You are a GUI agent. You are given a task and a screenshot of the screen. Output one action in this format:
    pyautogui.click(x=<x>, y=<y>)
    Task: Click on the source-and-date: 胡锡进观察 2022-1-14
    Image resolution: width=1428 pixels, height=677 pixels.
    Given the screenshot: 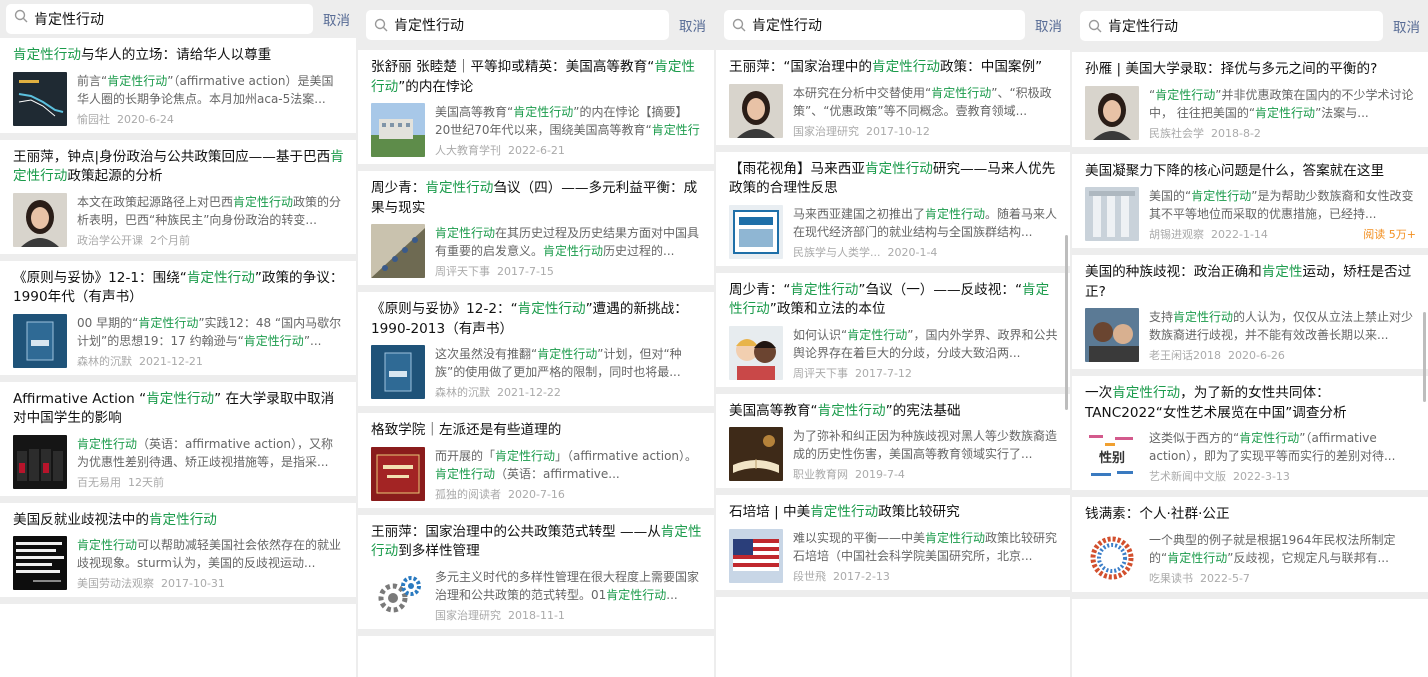 What is the action you would take?
    pyautogui.click(x=1208, y=234)
    